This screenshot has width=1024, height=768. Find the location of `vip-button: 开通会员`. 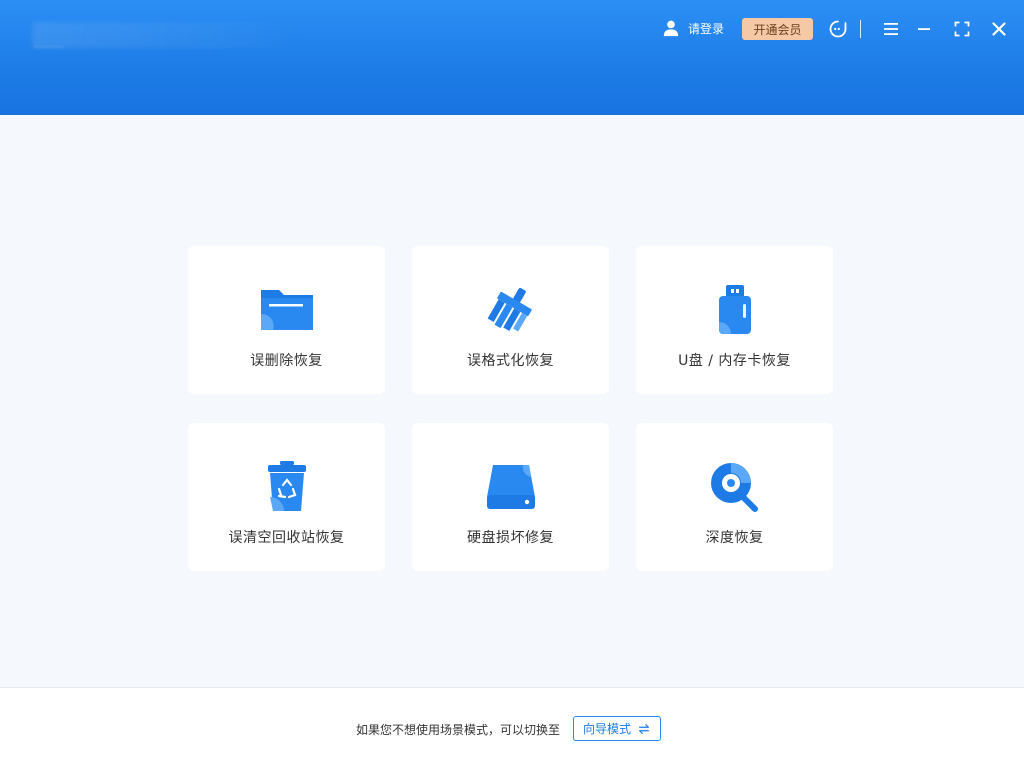

vip-button: 开通会员 is located at coordinates (777, 29).